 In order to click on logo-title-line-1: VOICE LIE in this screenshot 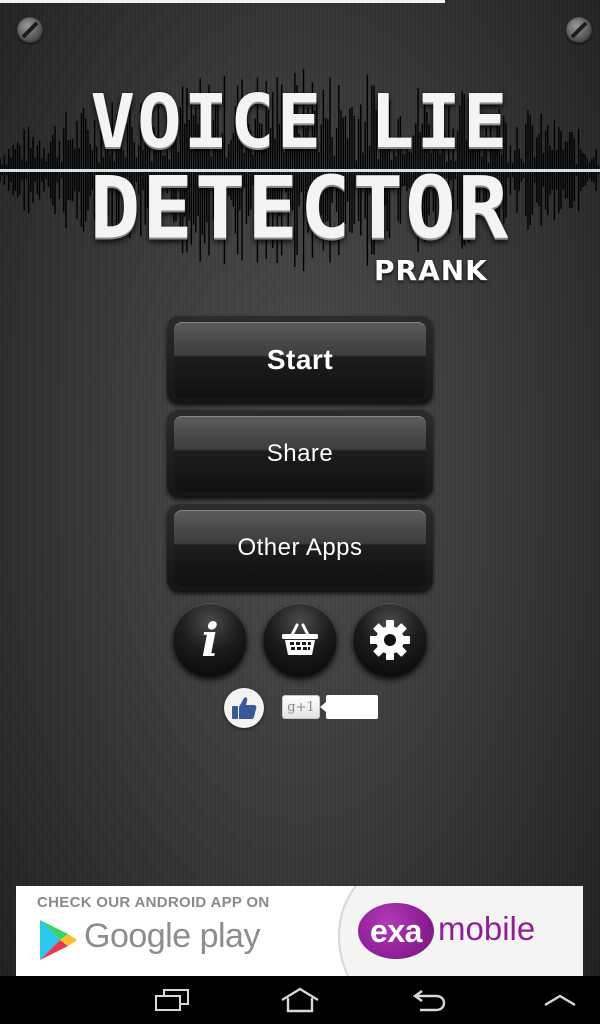, I will do `click(300, 122)`.